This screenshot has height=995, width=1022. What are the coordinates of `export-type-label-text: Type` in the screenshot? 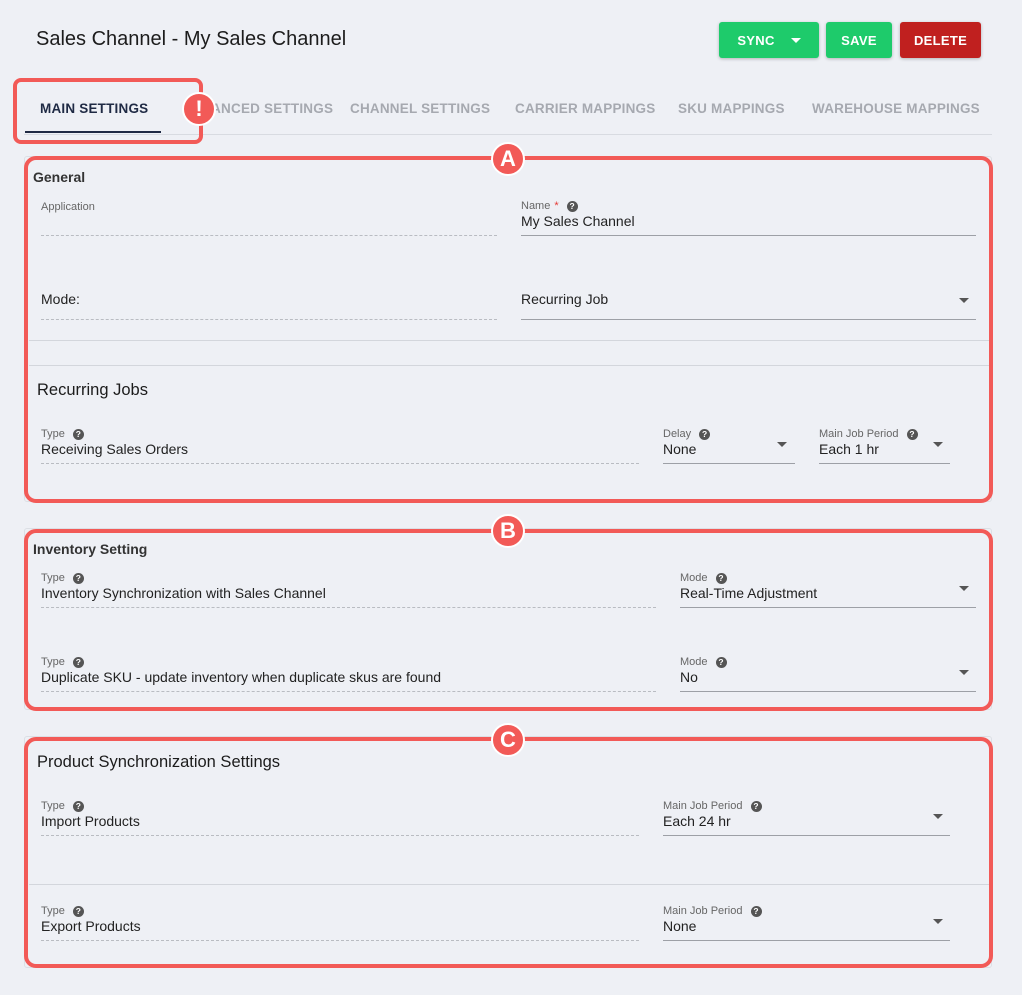 It's located at (53, 911).